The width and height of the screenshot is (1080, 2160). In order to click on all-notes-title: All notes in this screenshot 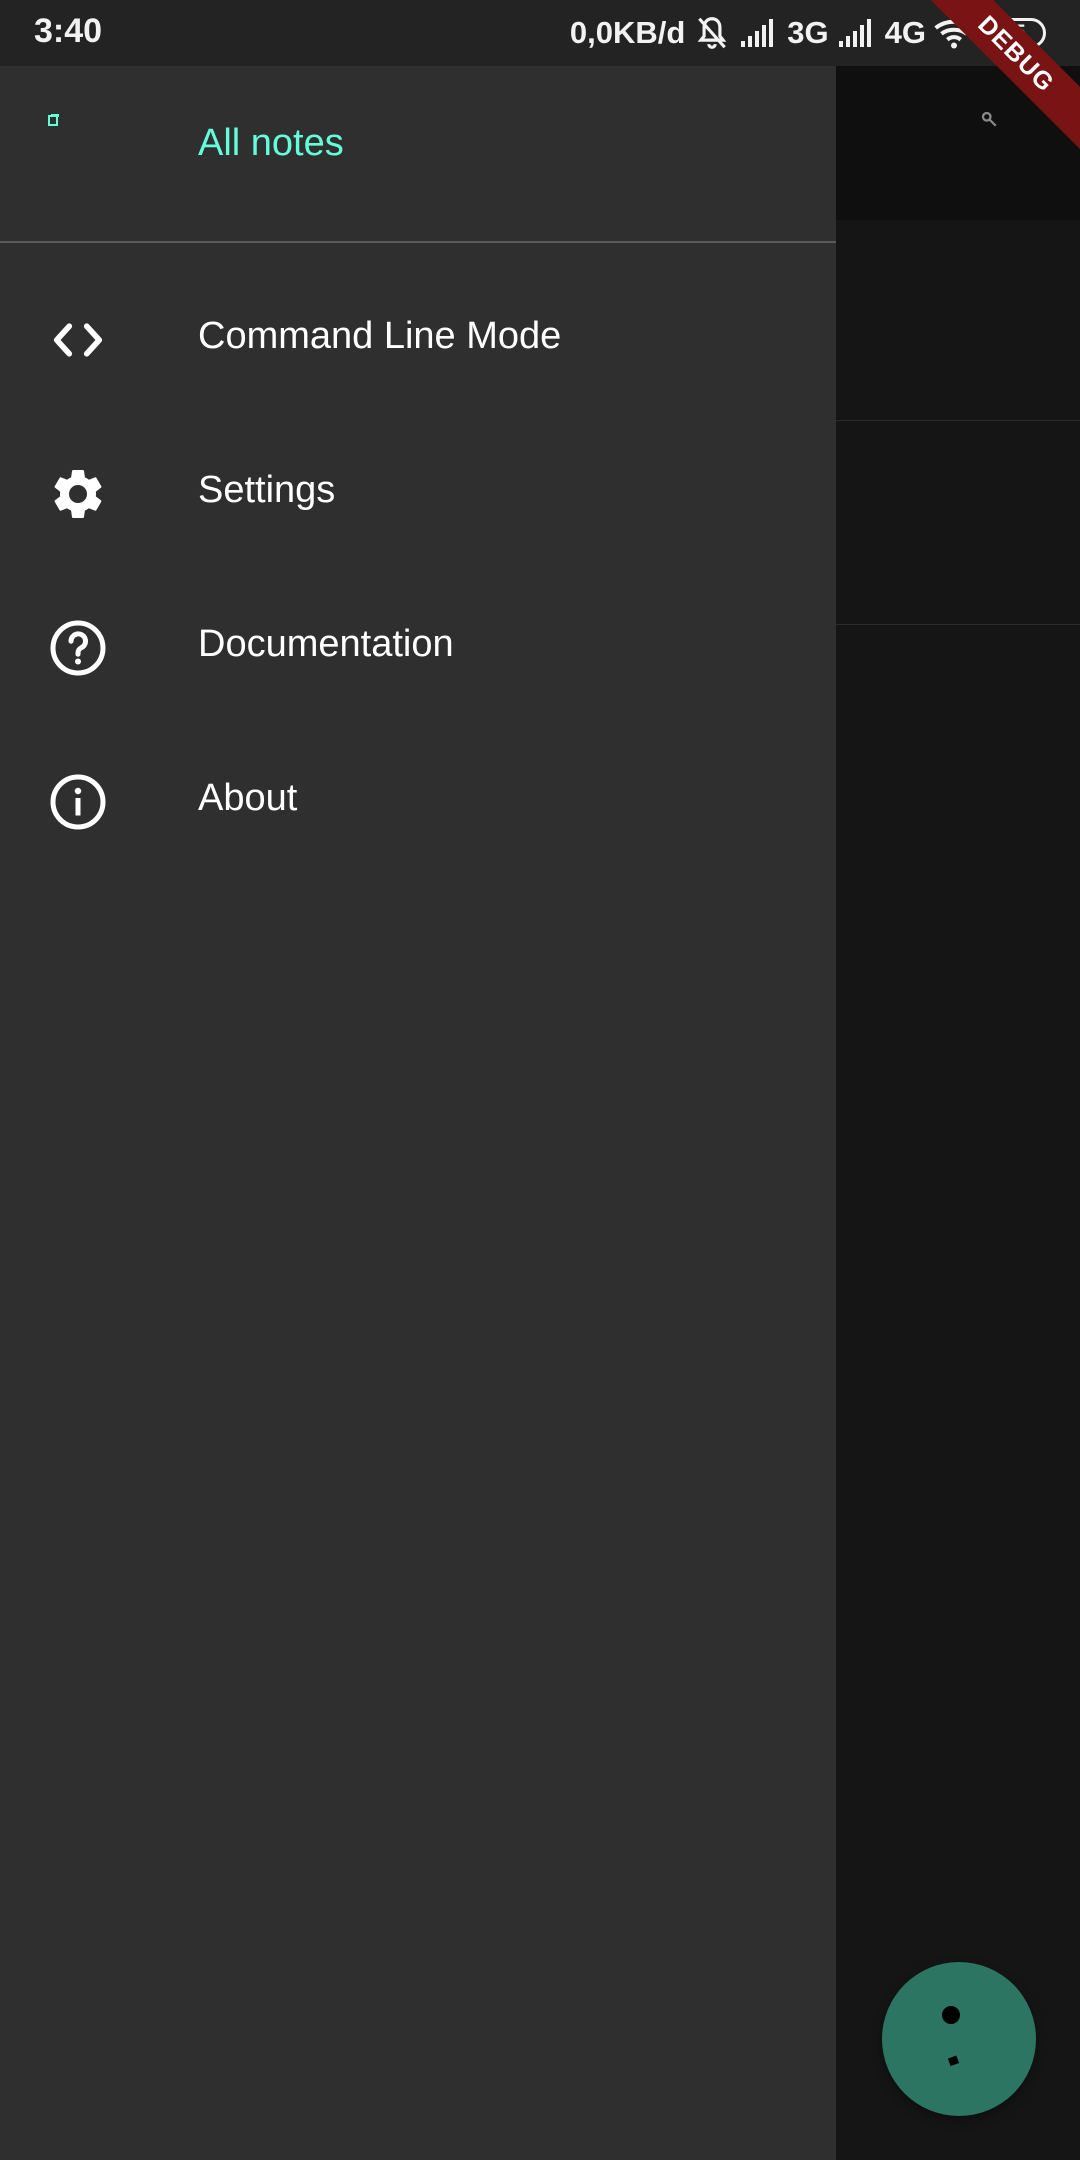, I will do `click(271, 143)`.